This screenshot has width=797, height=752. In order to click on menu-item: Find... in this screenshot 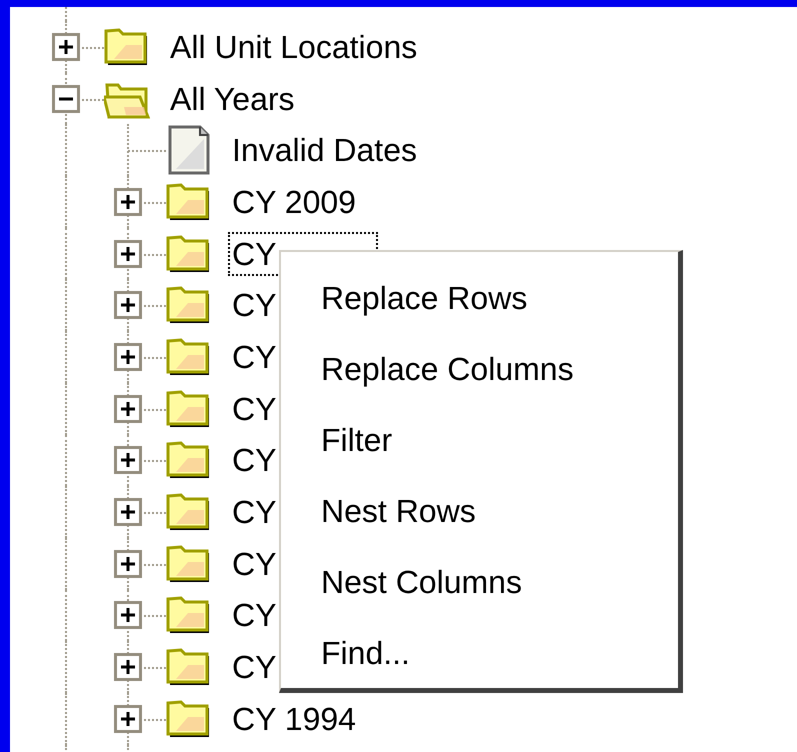, I will do `click(499, 652)`.